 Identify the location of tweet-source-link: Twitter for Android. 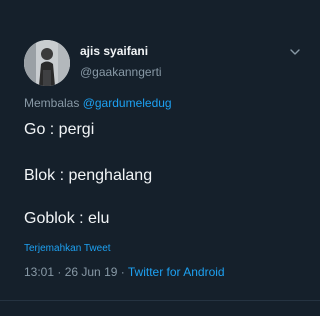
(176, 272).